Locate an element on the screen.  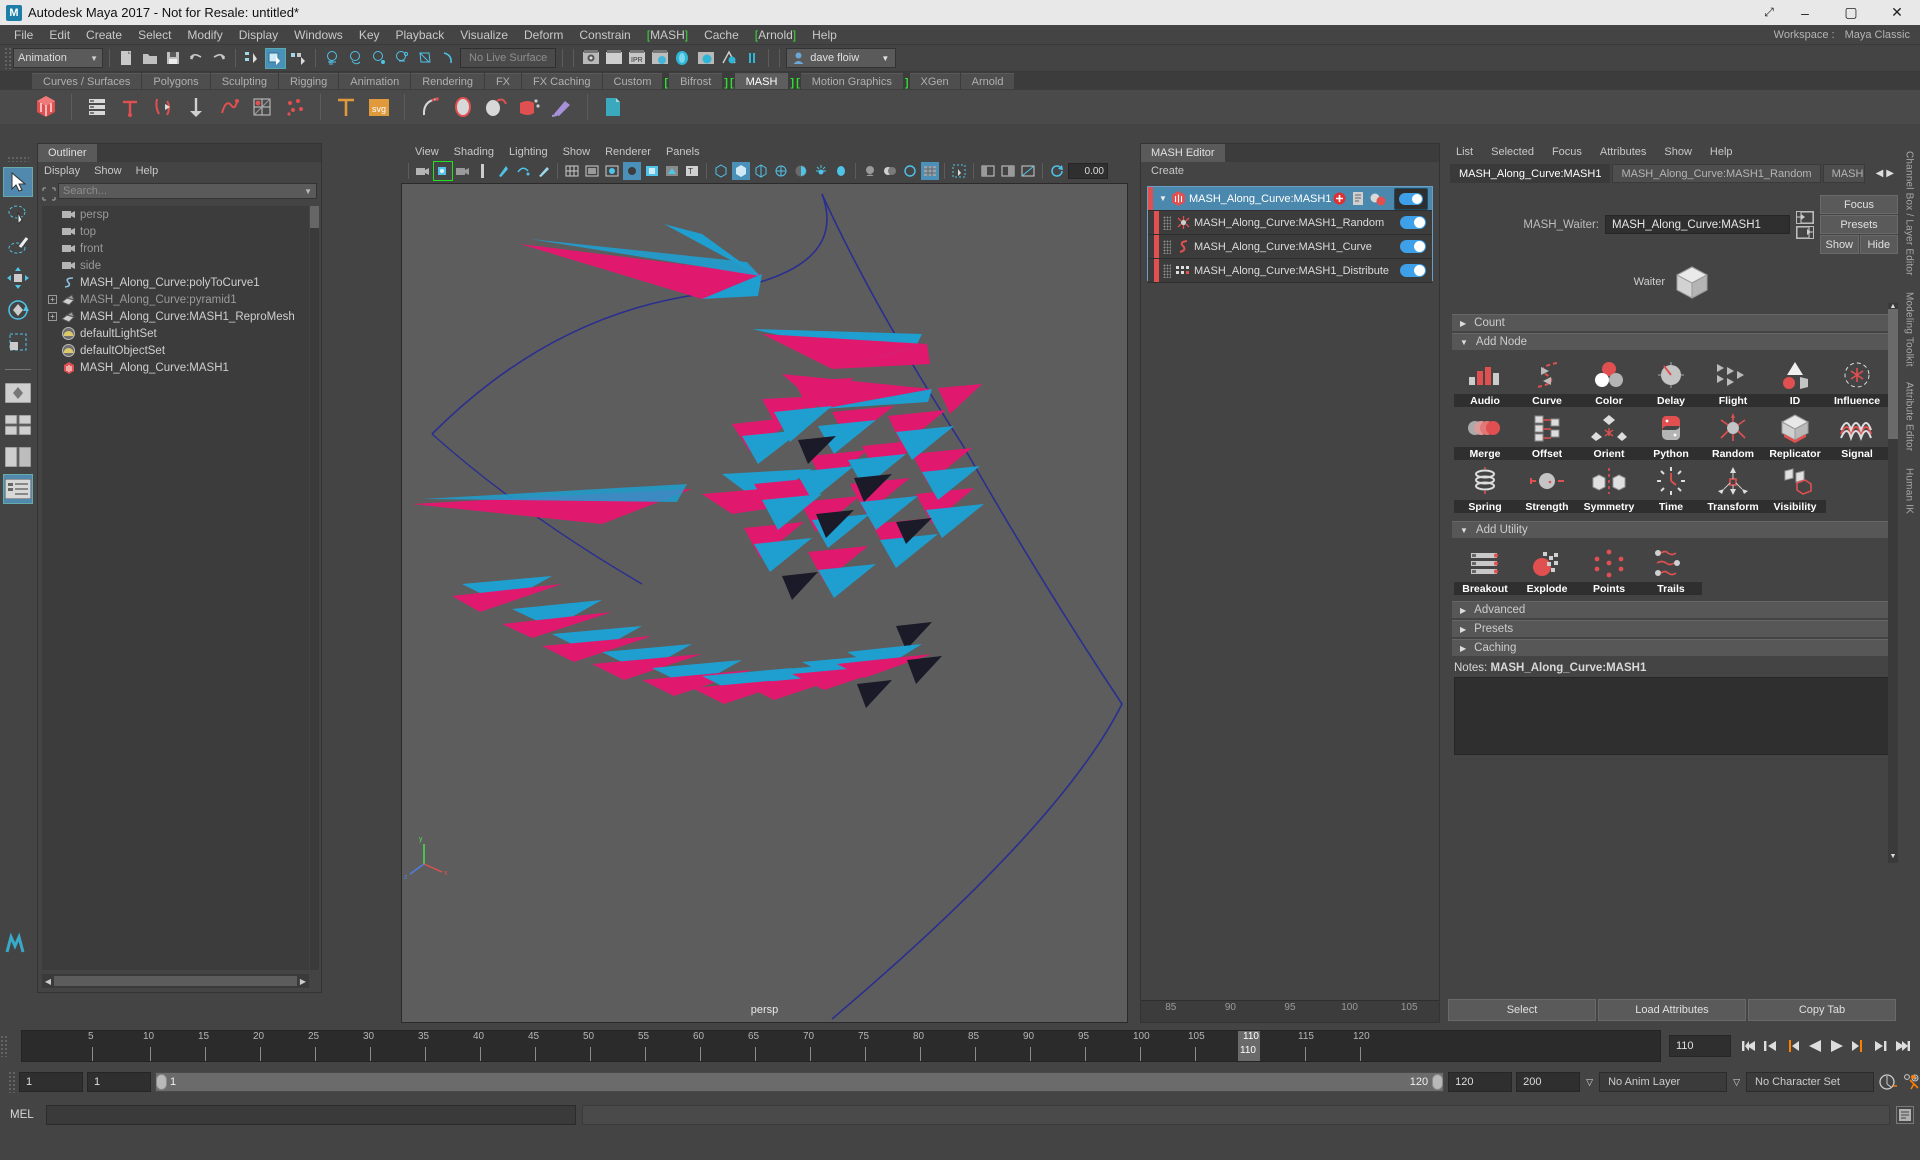
smooth-shade-all-icon is located at coordinates (592, 171).